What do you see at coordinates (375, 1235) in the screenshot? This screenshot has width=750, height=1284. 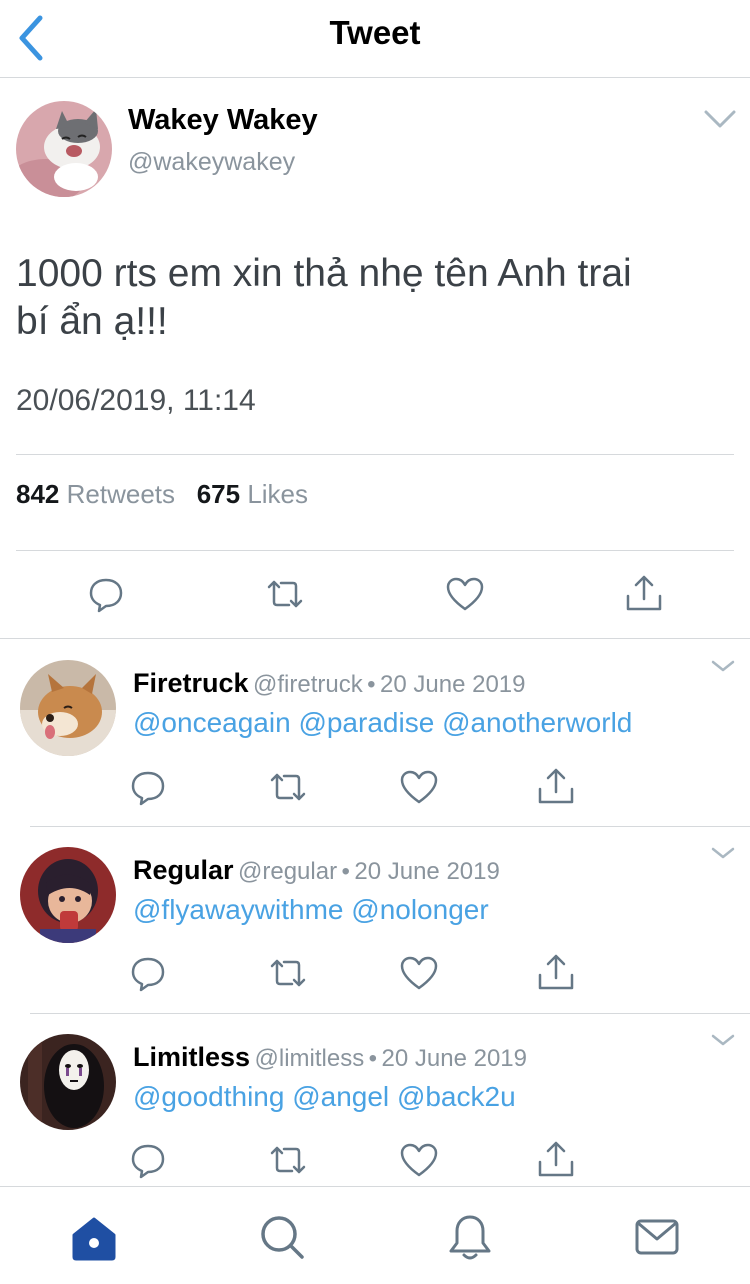 I see `bottom-tab-bar` at bounding box center [375, 1235].